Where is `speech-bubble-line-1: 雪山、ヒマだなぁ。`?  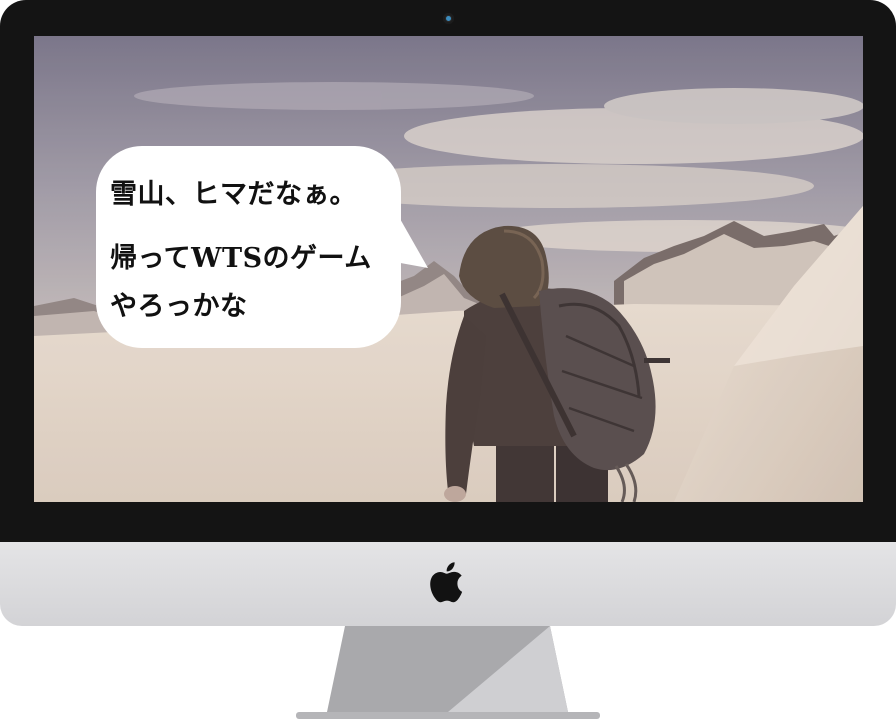 speech-bubble-line-1: 雪山、ヒマだなぁ。 is located at coordinates (233, 194).